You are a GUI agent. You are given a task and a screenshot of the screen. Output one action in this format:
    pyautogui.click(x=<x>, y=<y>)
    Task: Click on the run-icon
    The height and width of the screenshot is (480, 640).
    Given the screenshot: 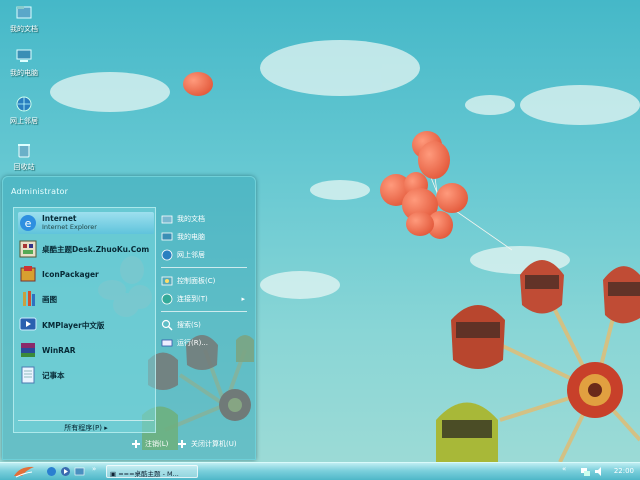 What is the action you would take?
    pyautogui.click(x=167, y=343)
    